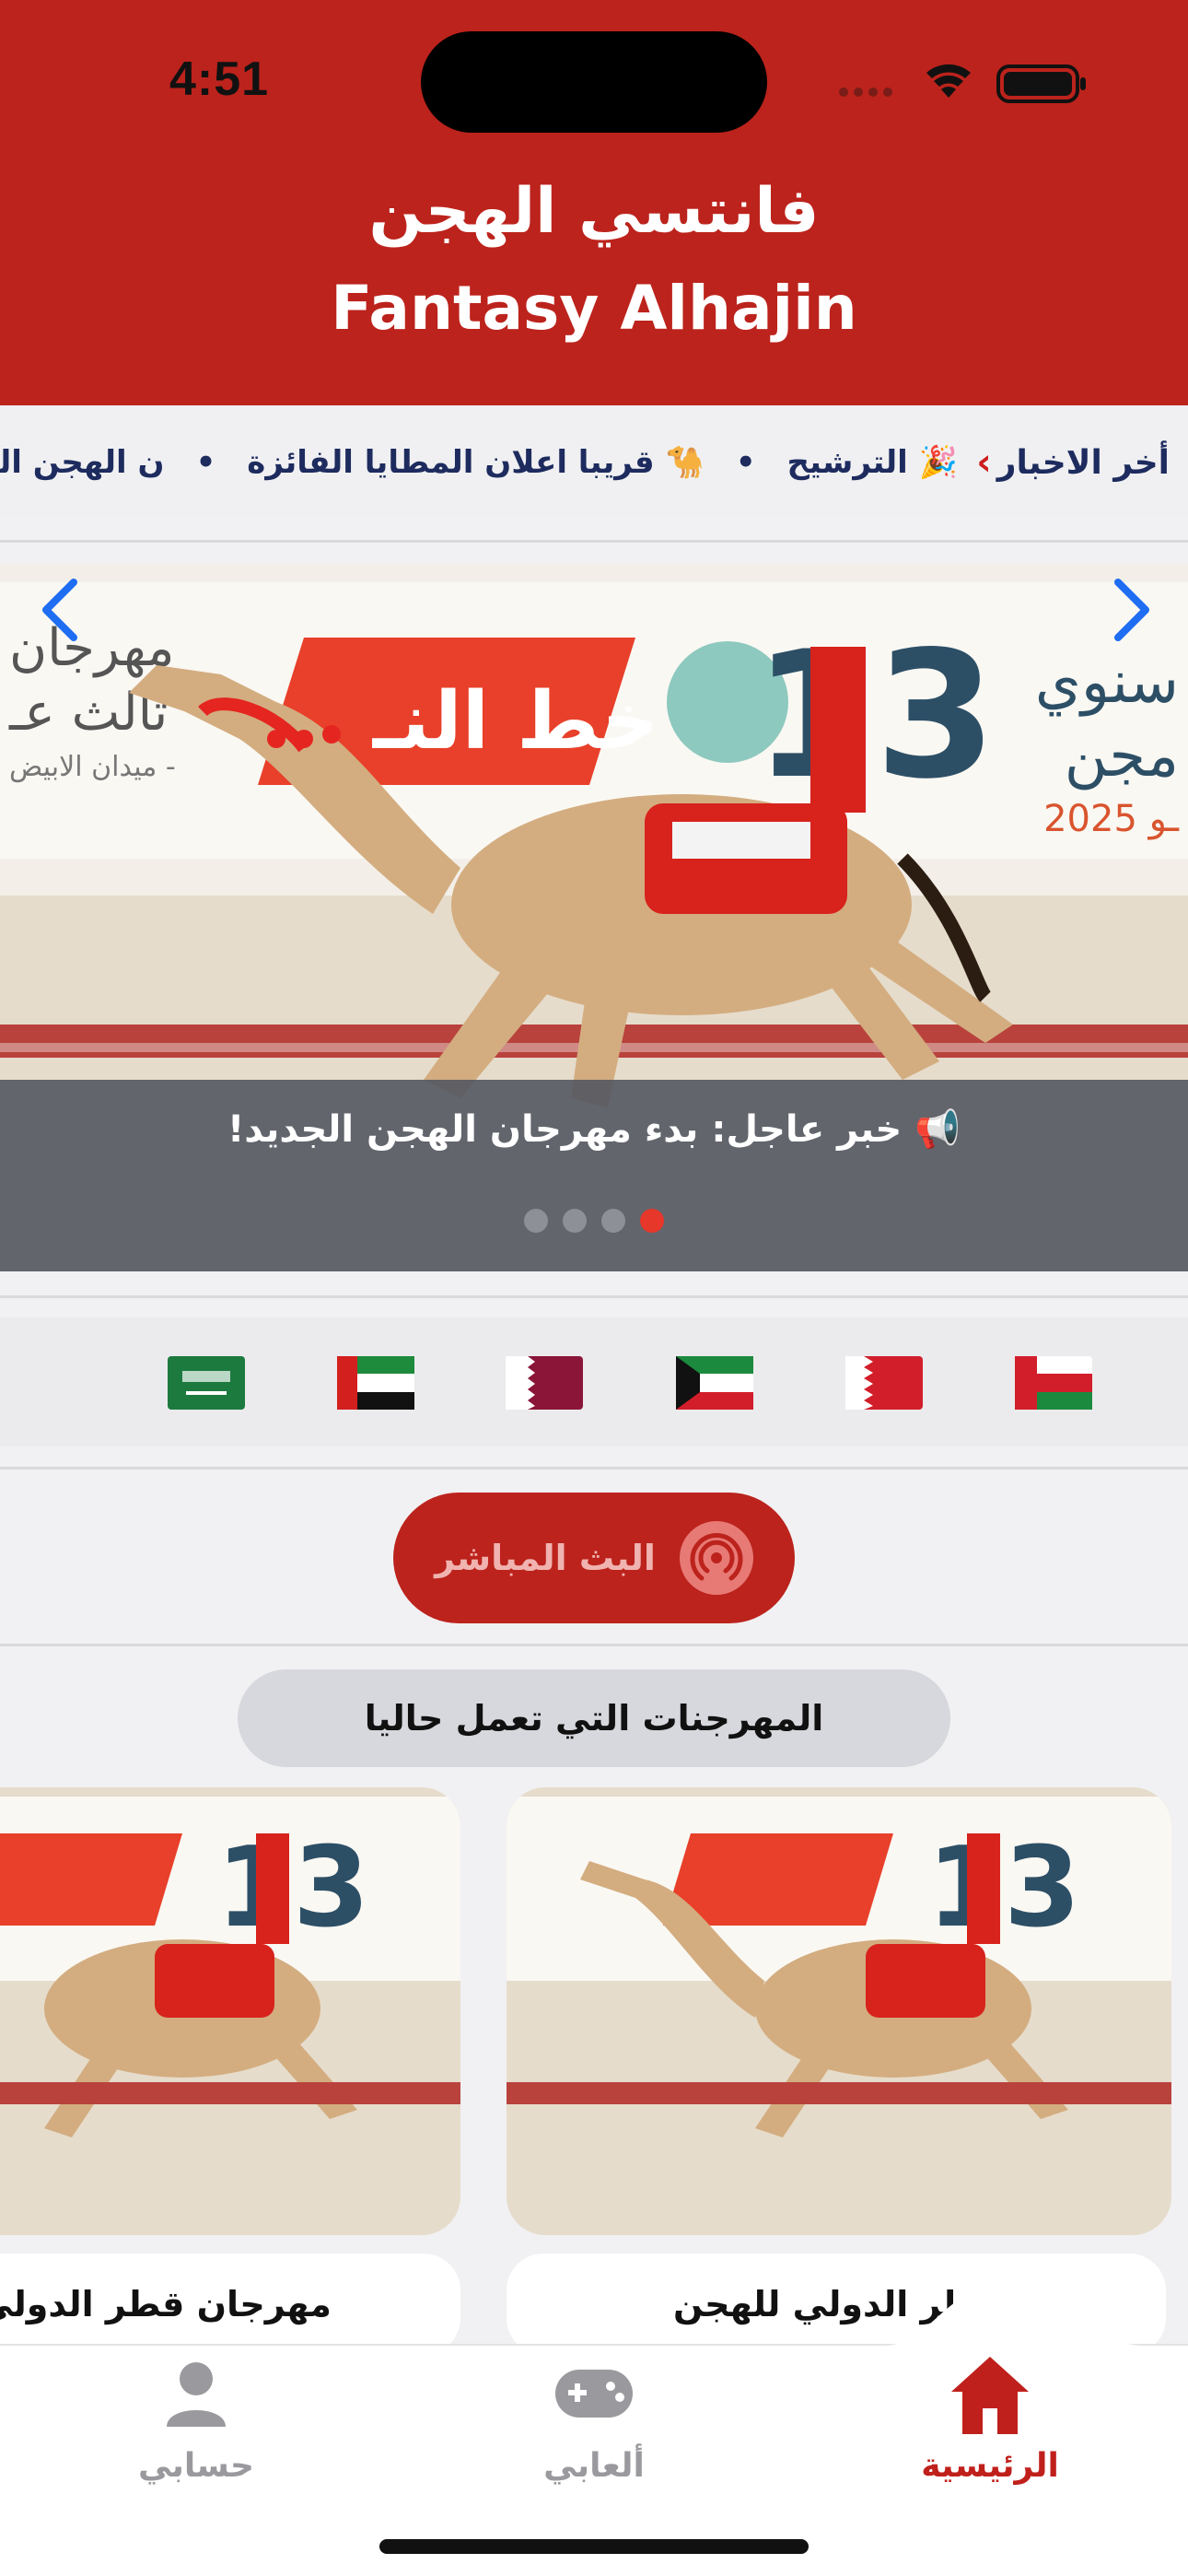 Image resolution: width=1188 pixels, height=2576 pixels. Describe the element at coordinates (594, 2394) in the screenshot. I see `gamepad-icon` at that location.